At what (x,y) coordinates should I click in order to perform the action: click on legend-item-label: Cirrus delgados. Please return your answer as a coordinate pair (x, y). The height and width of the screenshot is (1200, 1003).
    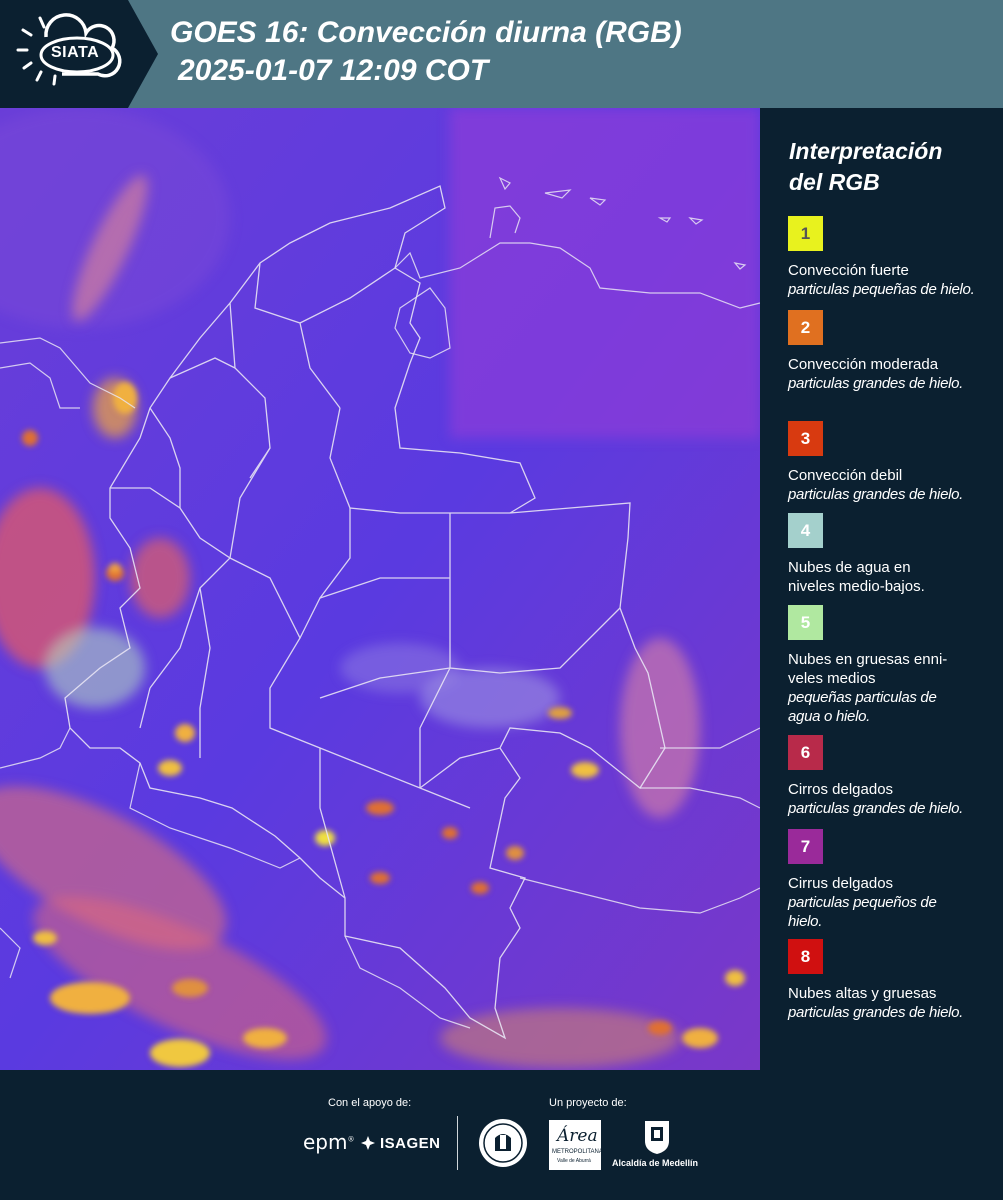
    Looking at the image, I should click on (841, 883).